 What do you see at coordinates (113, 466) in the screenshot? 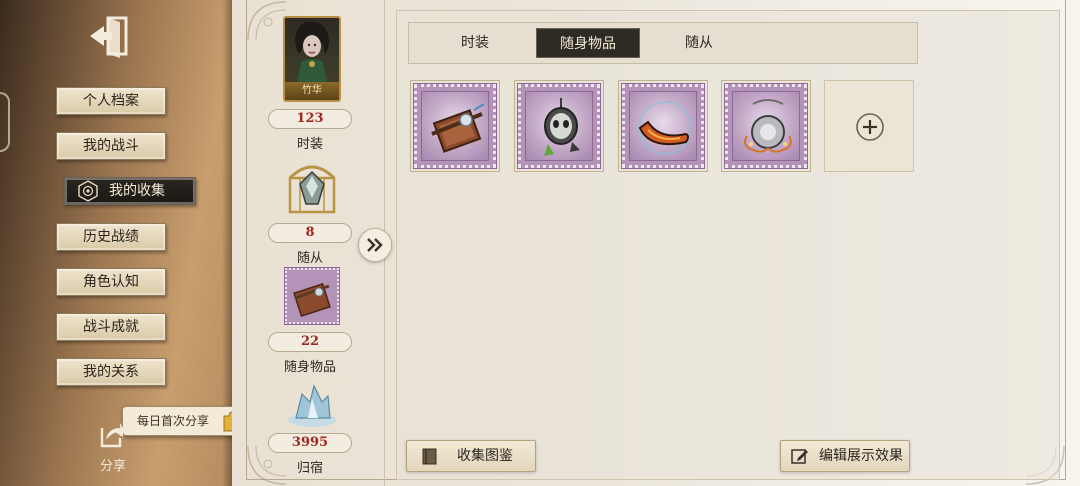
I see `share-label: 分享` at bounding box center [113, 466].